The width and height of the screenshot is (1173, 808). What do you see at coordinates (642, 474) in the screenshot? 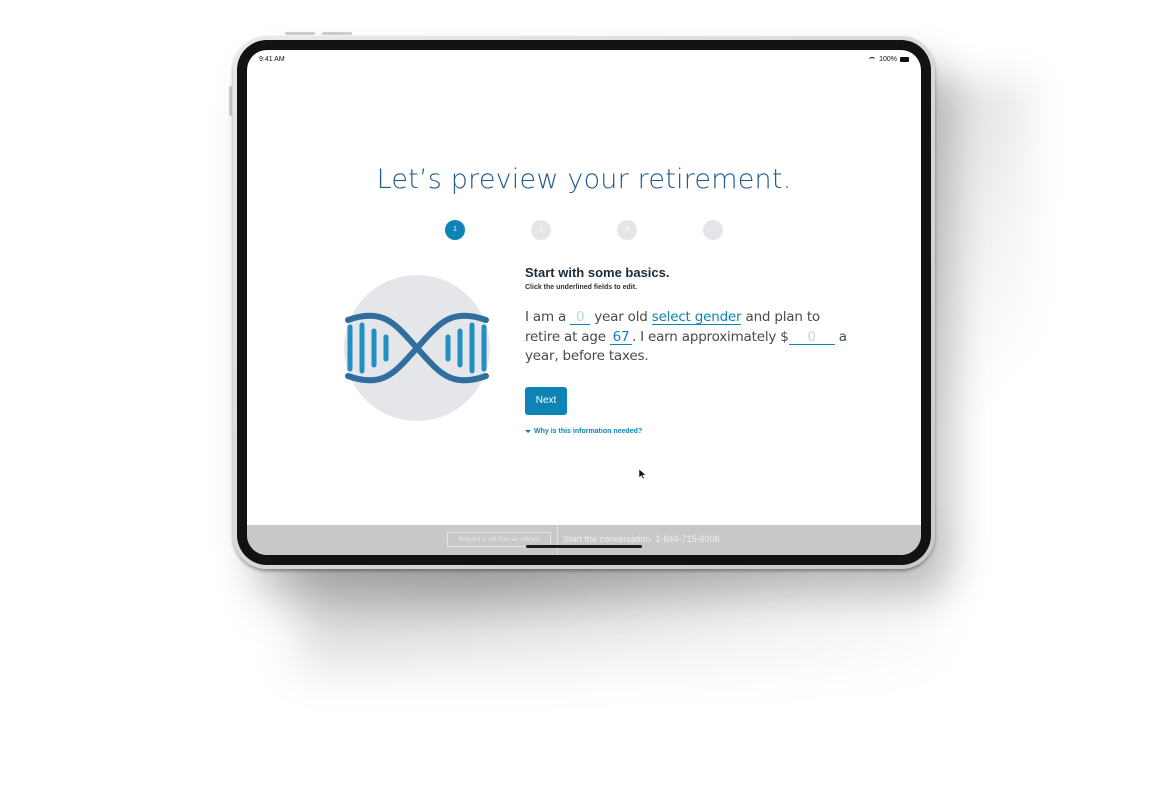
I see `mouse-pointer-icon` at bounding box center [642, 474].